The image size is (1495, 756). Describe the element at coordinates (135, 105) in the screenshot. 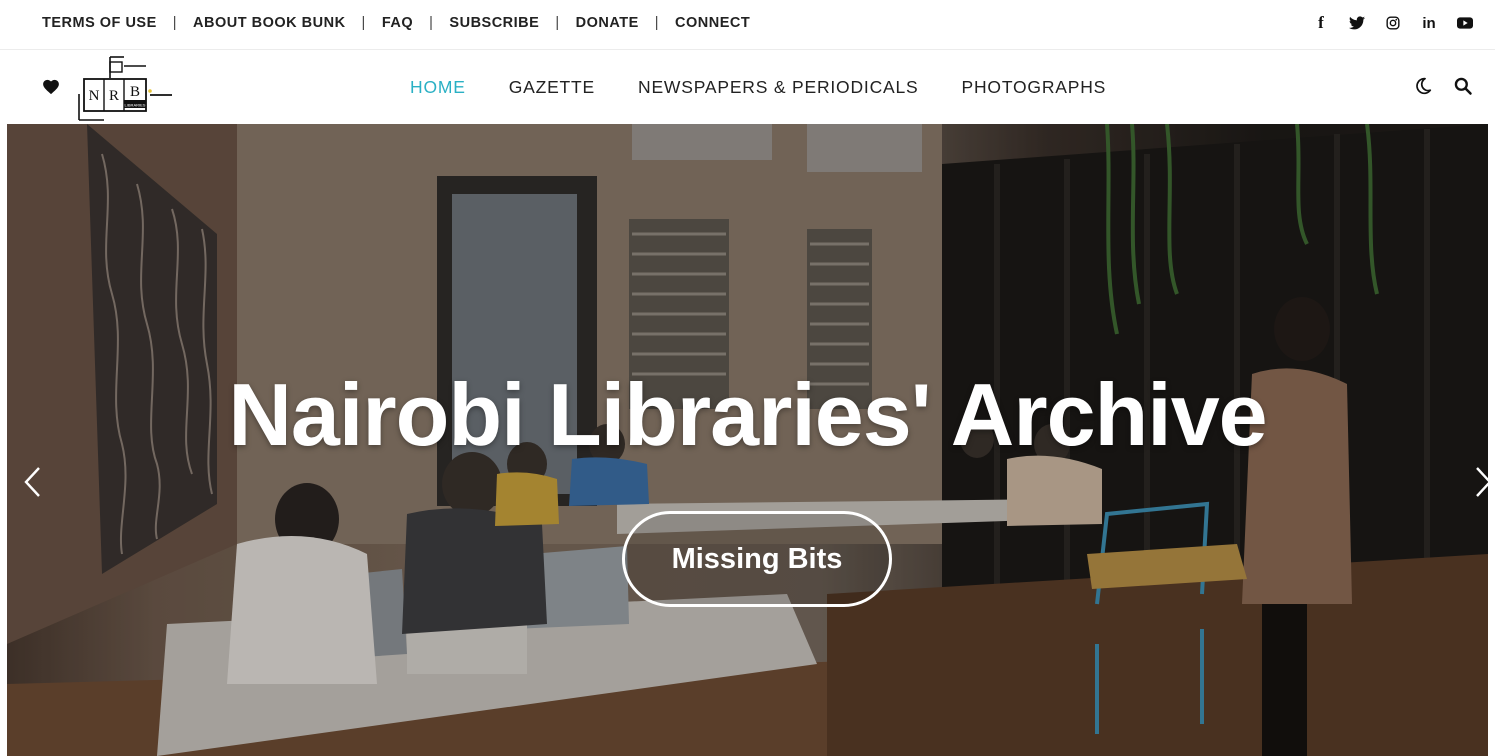

I see `logo-caption: LIBRARIES` at that location.